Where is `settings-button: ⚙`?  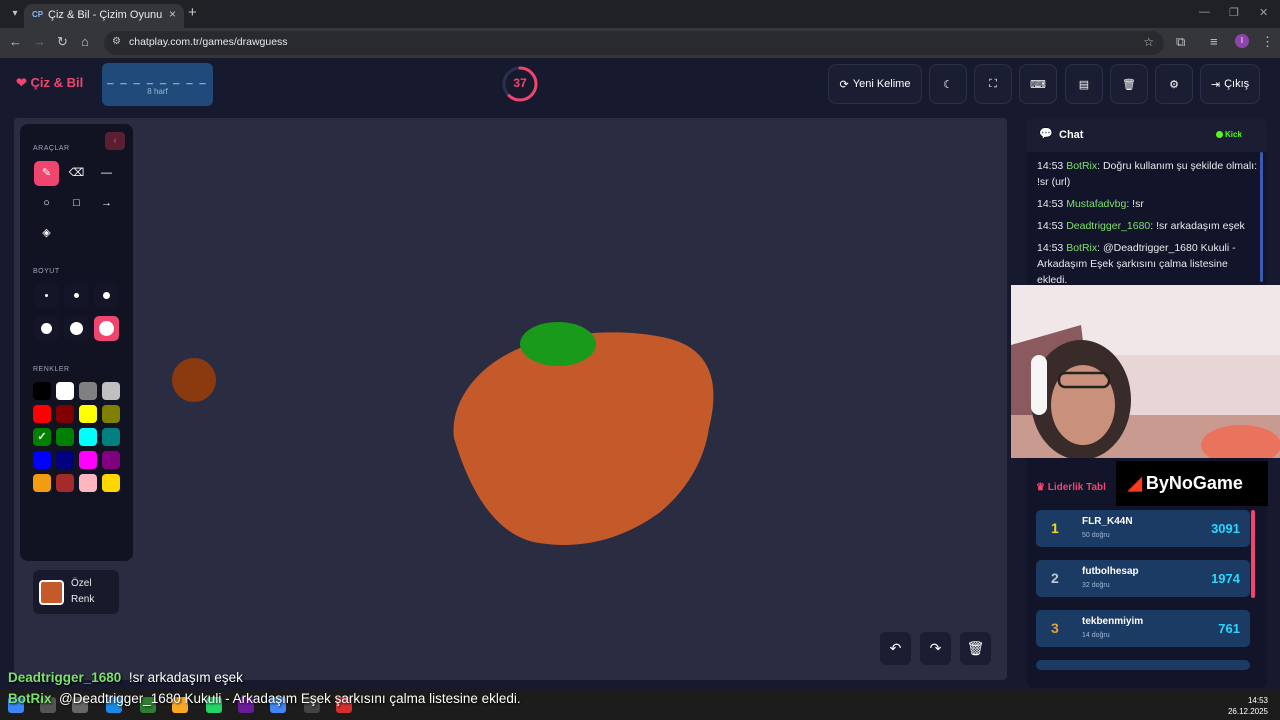
settings-button: ⚙ is located at coordinates (1174, 84).